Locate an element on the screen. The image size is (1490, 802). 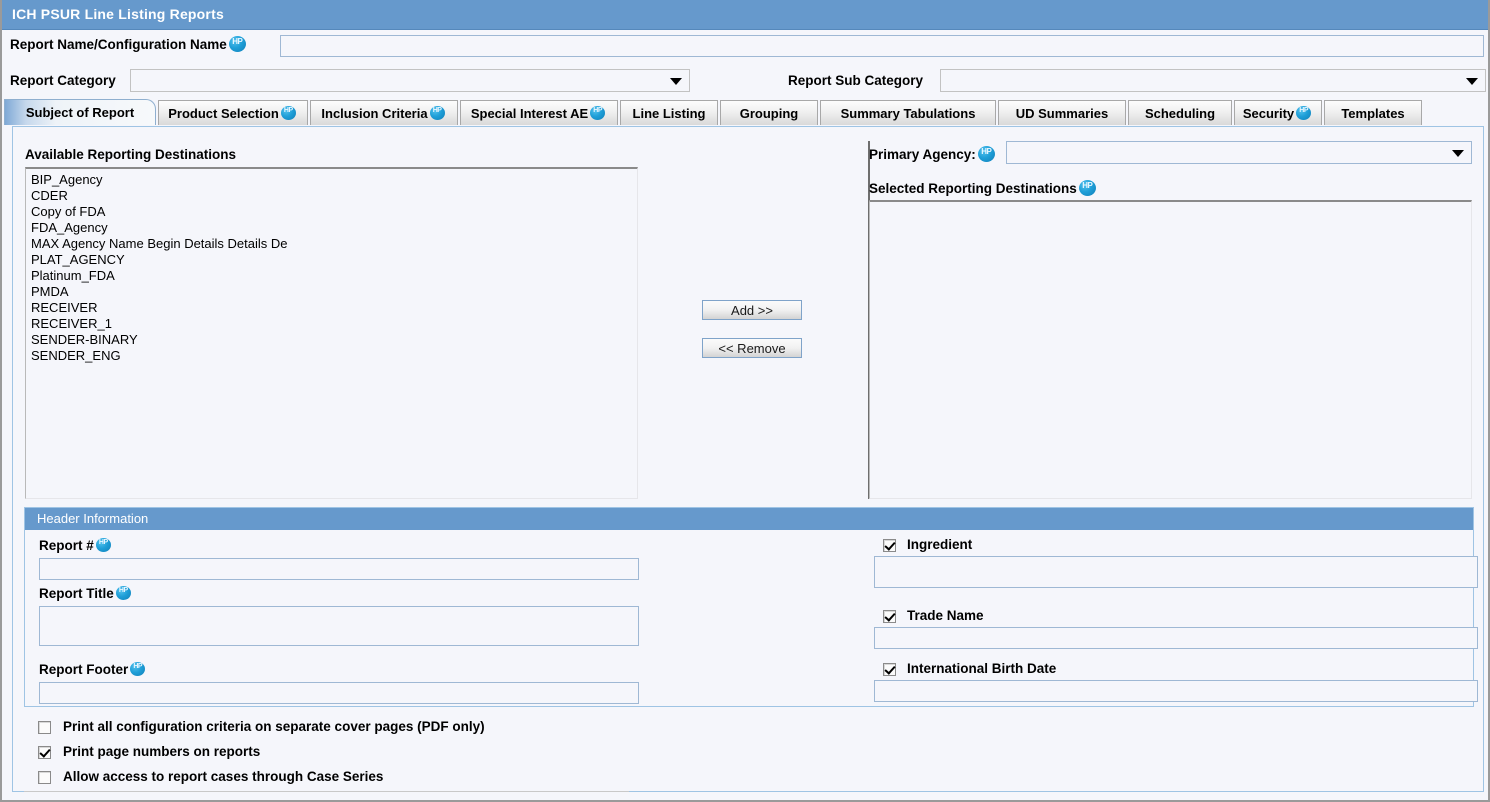
trade-name-checkbox is located at coordinates (889, 616).